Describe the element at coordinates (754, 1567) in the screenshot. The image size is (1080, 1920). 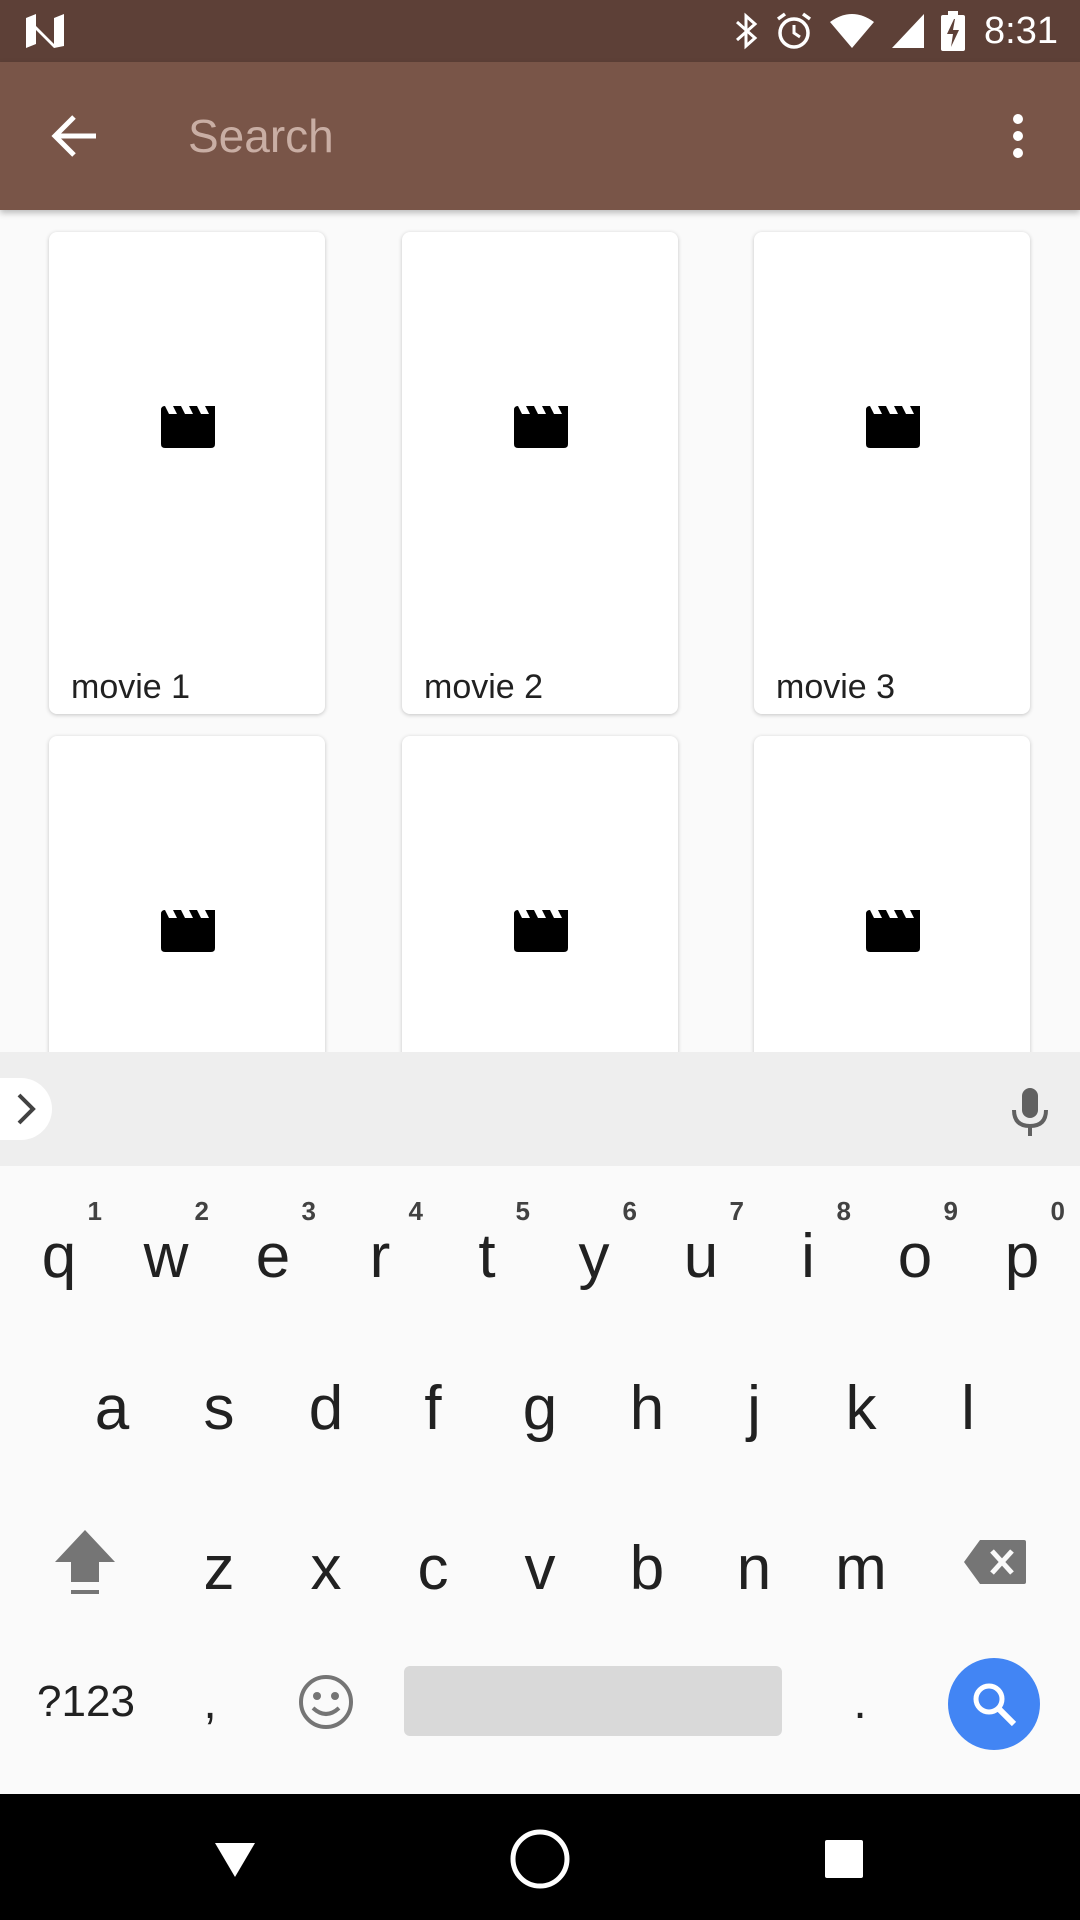
I see `key-n: n` at that location.